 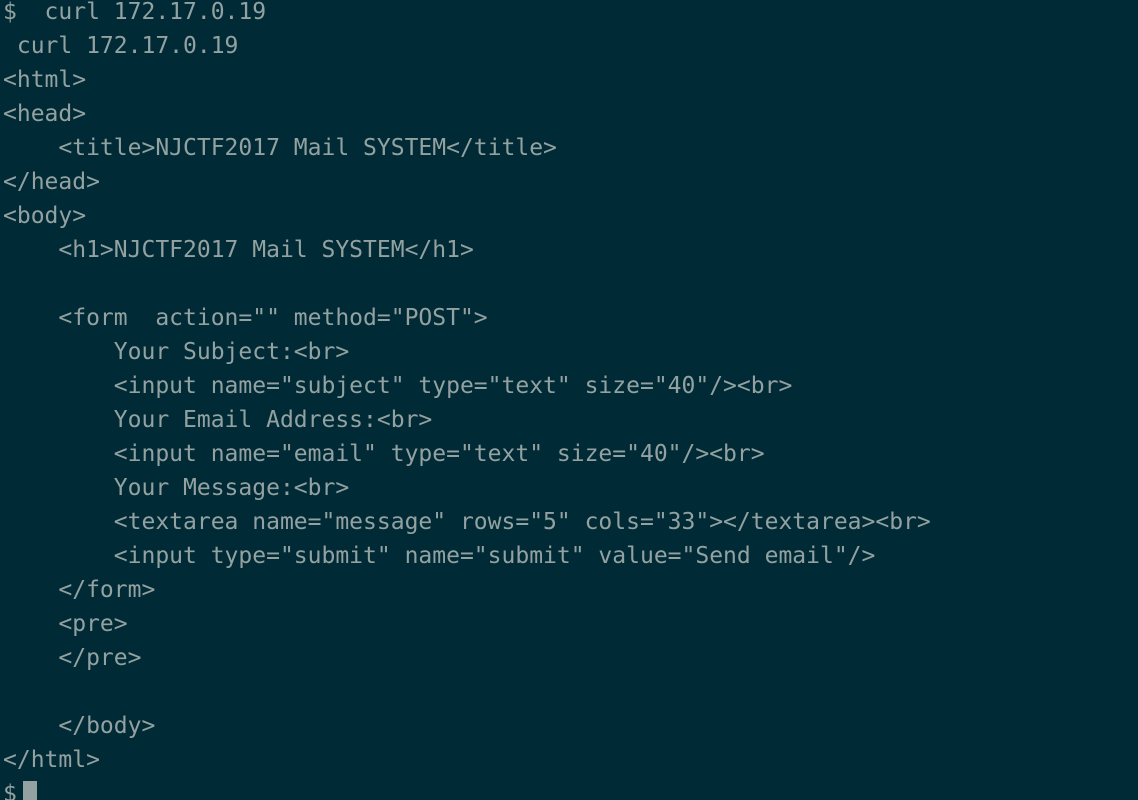 I want to click on terminal-line: $ curl 172.17.0.19, so click(x=135, y=12).